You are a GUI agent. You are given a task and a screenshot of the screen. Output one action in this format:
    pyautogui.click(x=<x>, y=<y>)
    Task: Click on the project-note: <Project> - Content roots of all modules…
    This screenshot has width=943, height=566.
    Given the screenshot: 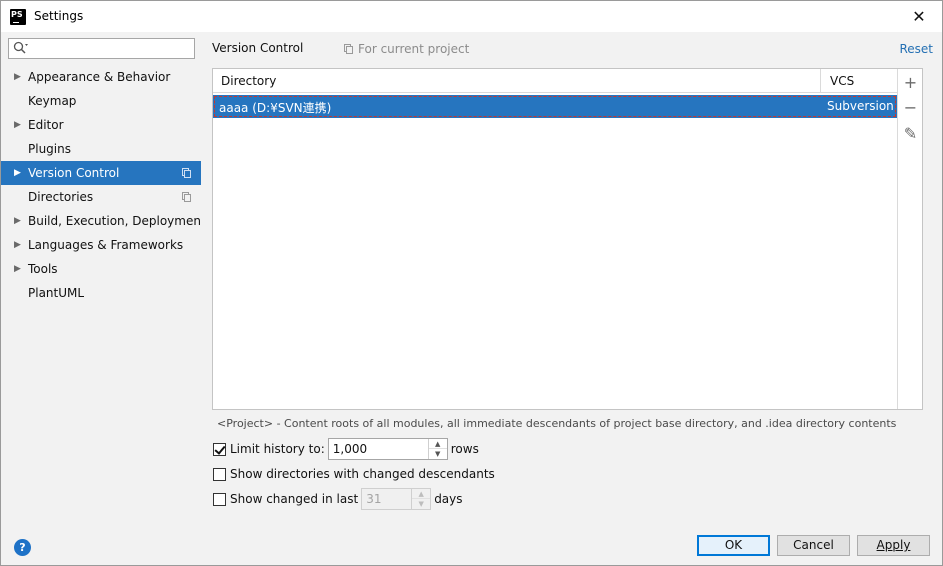 What is the action you would take?
    pyautogui.click(x=557, y=423)
    